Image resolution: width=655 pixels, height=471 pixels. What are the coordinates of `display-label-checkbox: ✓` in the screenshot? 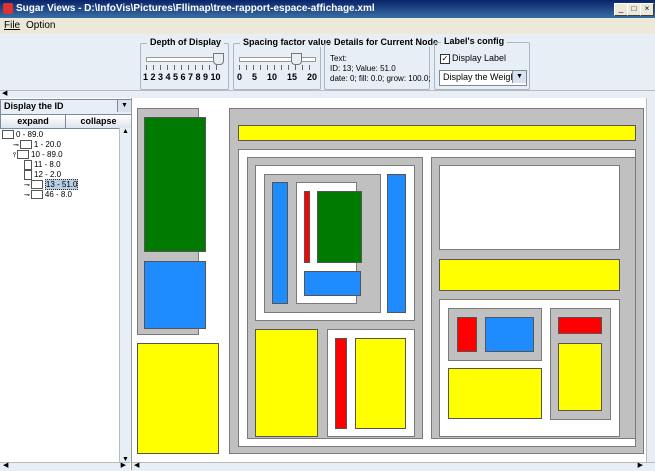 It's located at (445, 59).